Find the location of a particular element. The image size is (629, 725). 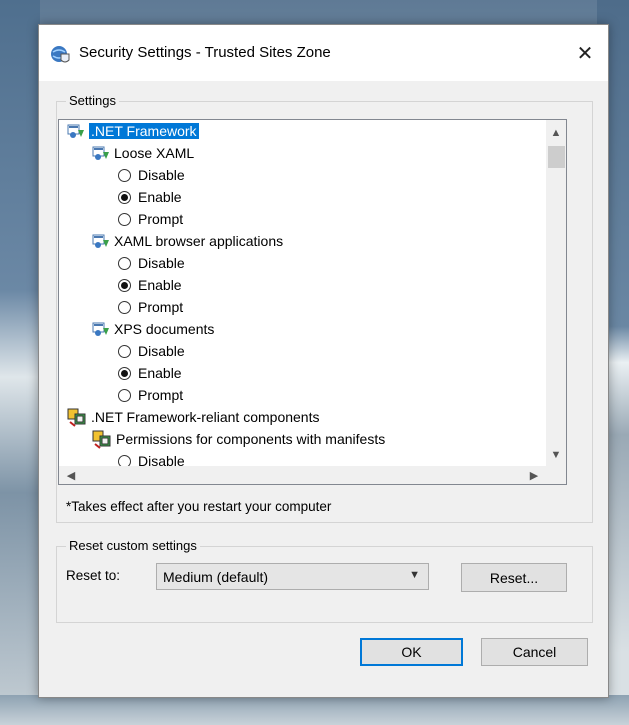

scrollbar-corner is located at coordinates (556, 475).